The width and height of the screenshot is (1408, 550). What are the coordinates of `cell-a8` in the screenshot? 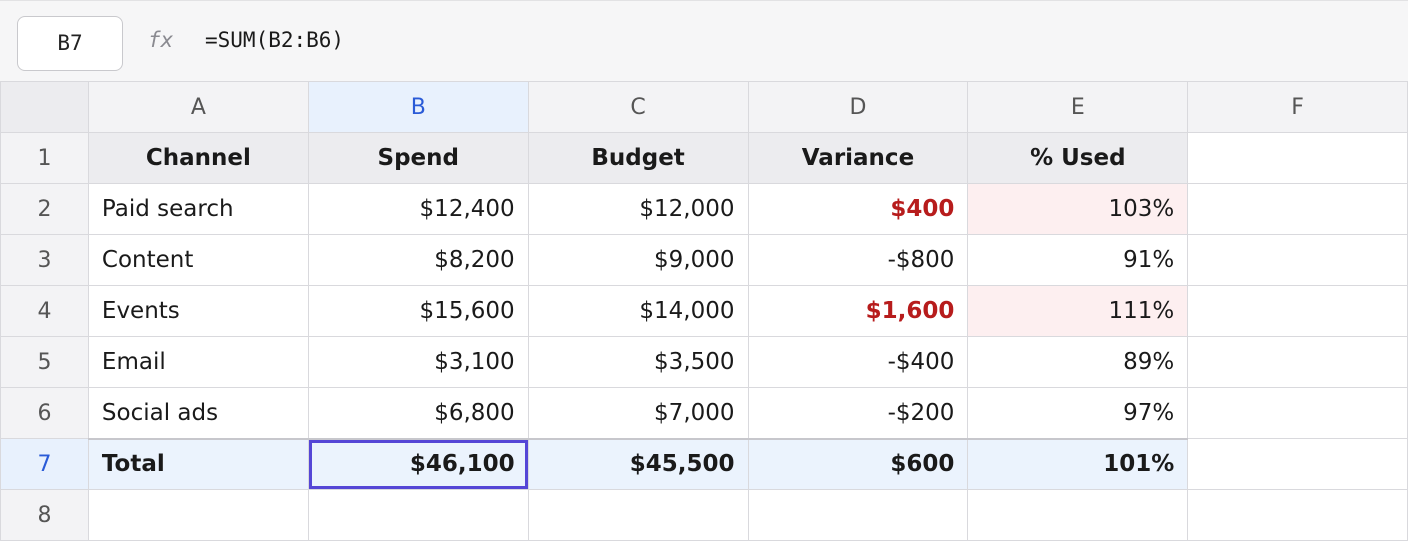 It's located at (198, 515).